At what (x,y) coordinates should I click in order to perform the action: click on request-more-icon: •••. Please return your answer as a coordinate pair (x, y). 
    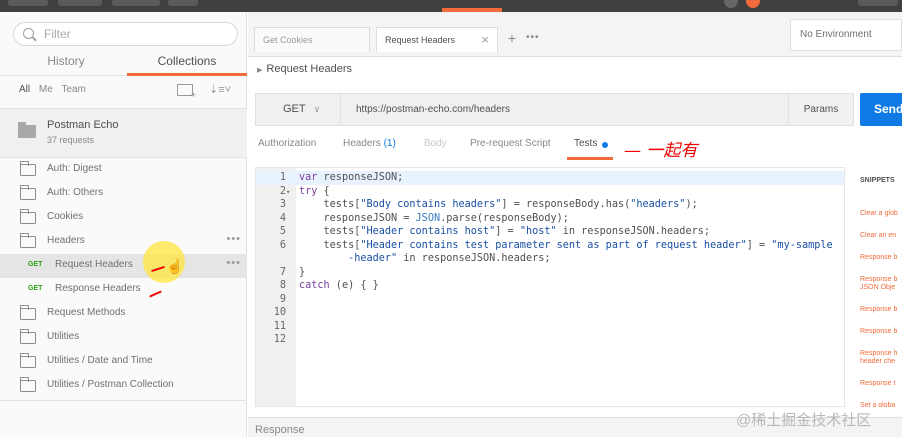
    Looking at the image, I should click on (233, 263).